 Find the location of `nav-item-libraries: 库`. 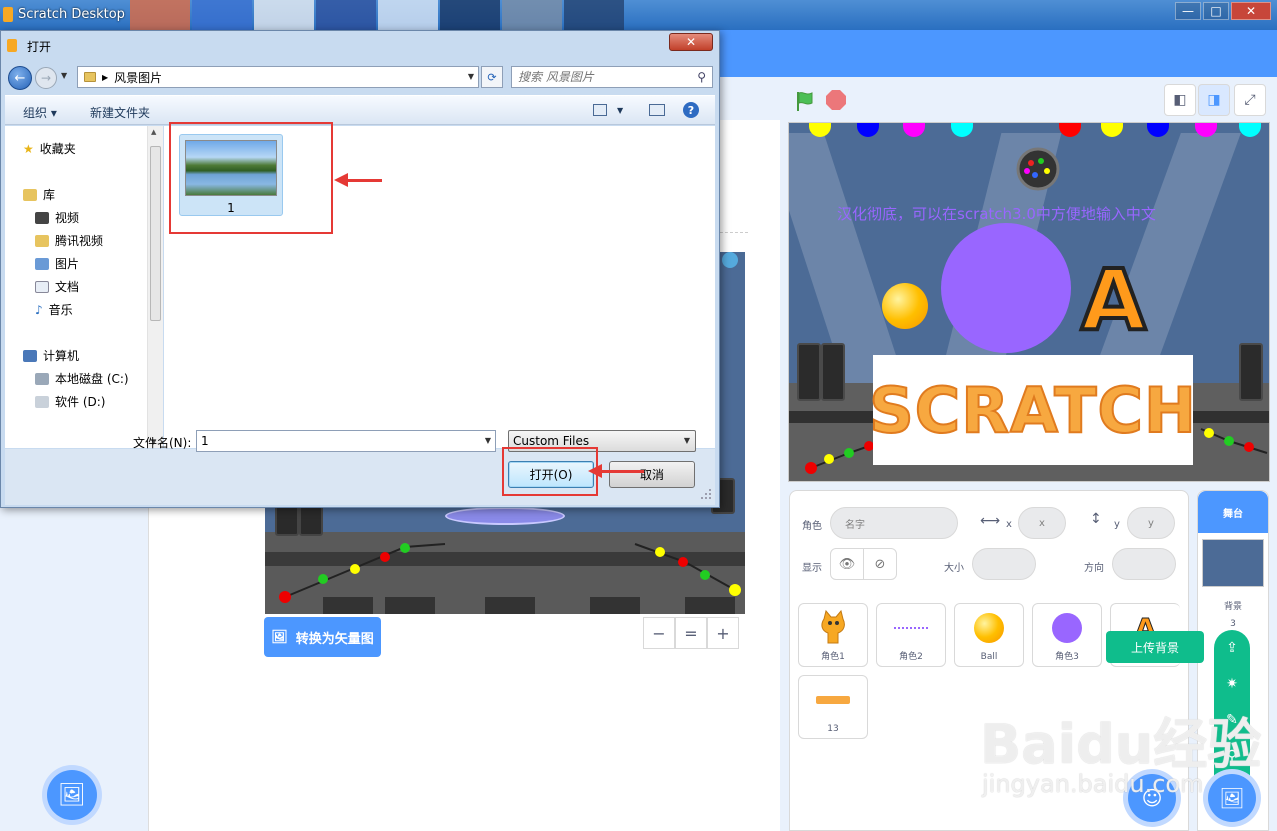

nav-item-libraries: 库 is located at coordinates (39, 194).